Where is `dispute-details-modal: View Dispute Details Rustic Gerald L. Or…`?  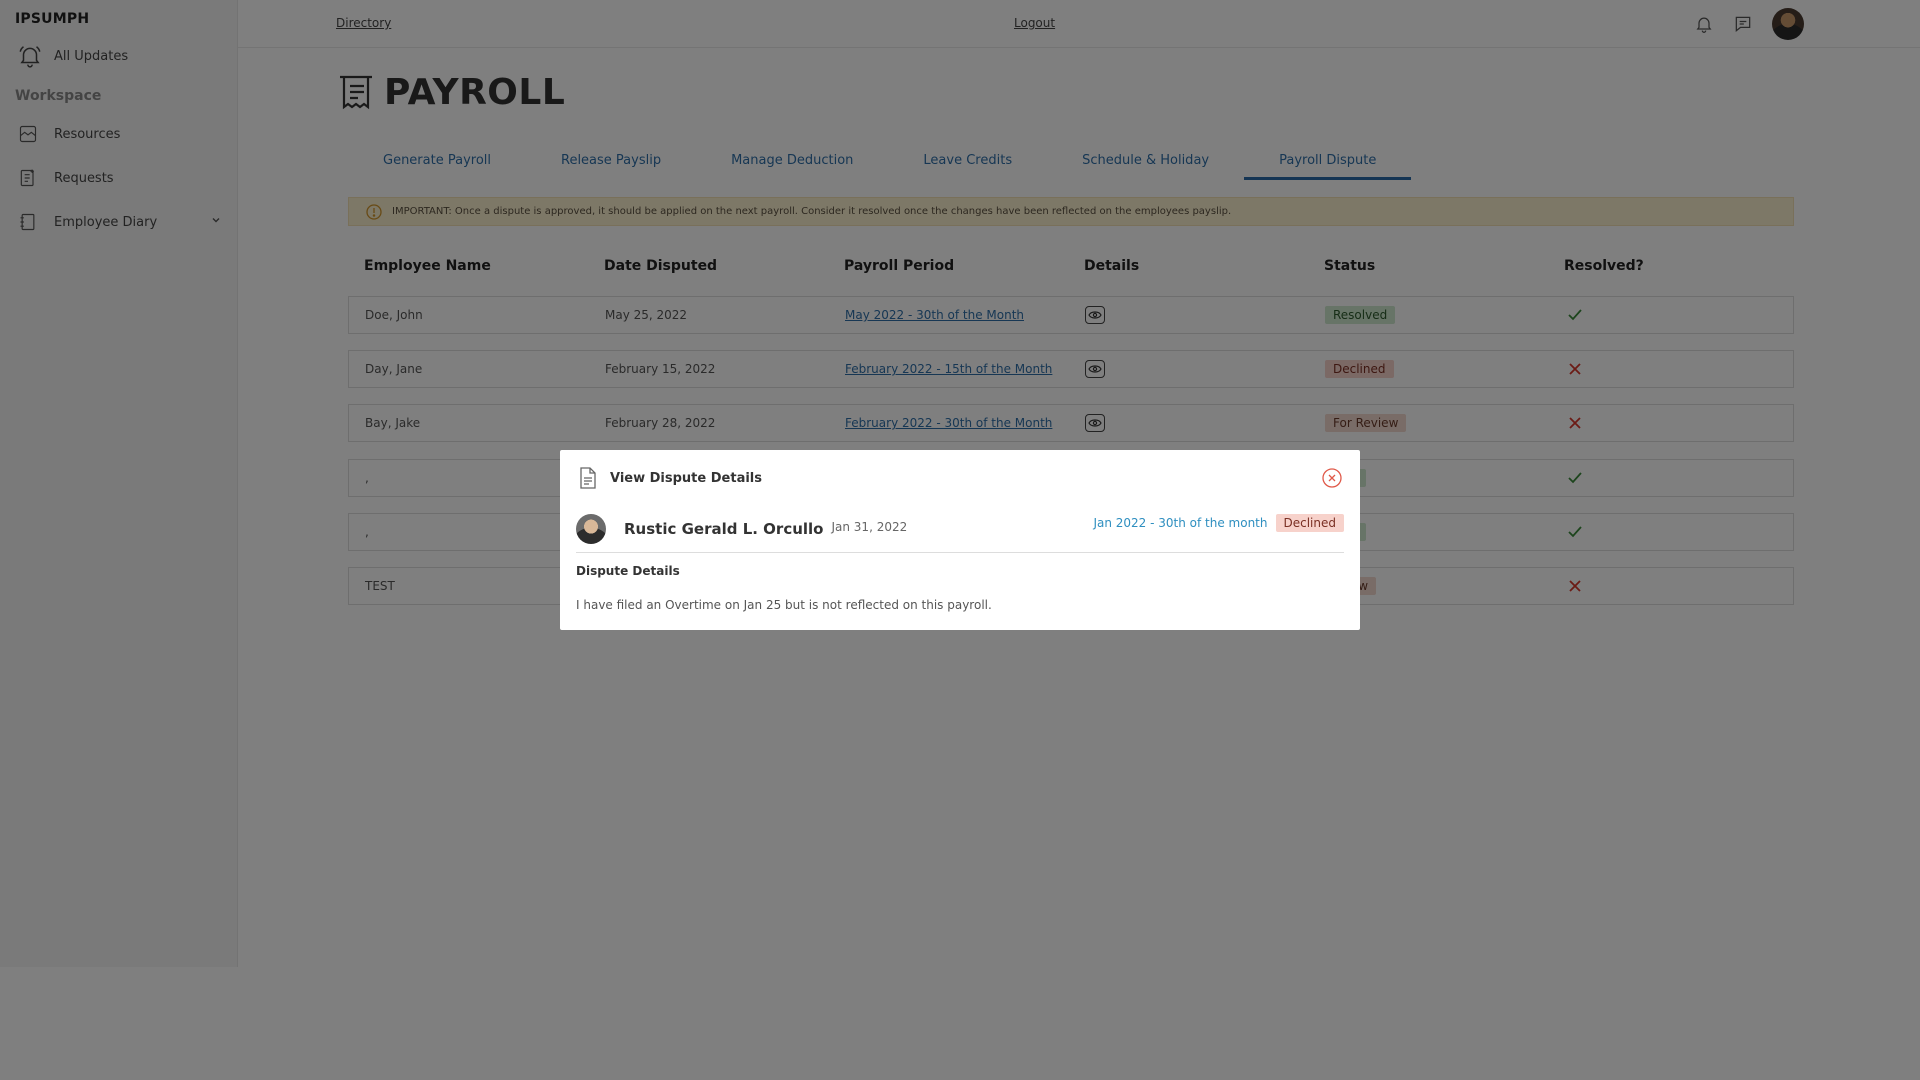 dispute-details-modal: View Dispute Details Rustic Gerald L. Or… is located at coordinates (960, 540).